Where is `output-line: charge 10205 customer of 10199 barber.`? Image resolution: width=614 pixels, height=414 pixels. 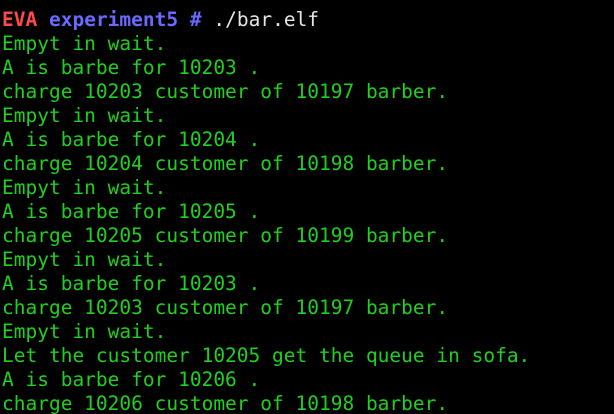 output-line: charge 10205 customer of 10199 barber. is located at coordinates (225, 235).